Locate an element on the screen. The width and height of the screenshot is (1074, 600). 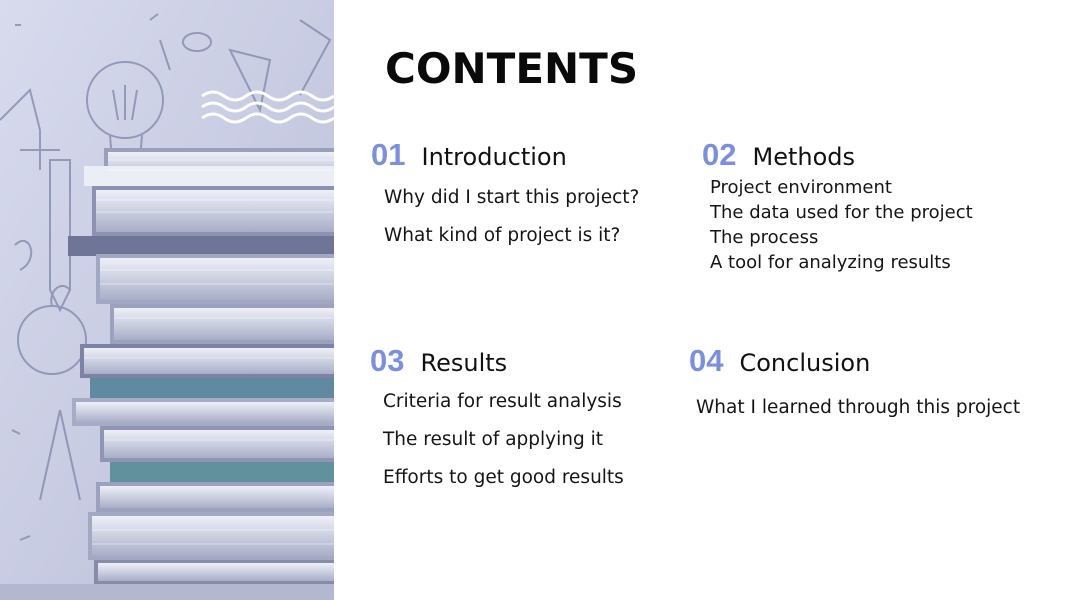
section-items: What I learned through this project is located at coordinates (858, 416).